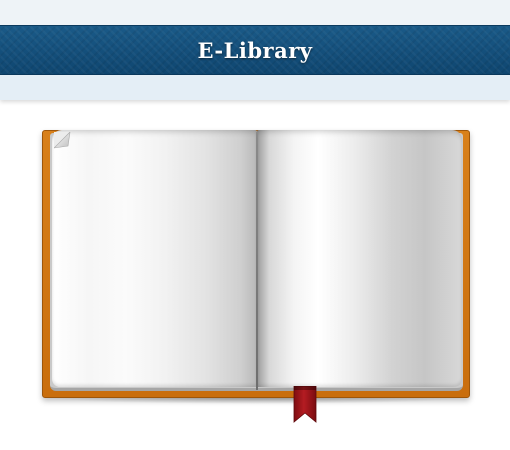 This screenshot has width=510, height=450. I want to click on toolbar-strip, so click(255, 87).